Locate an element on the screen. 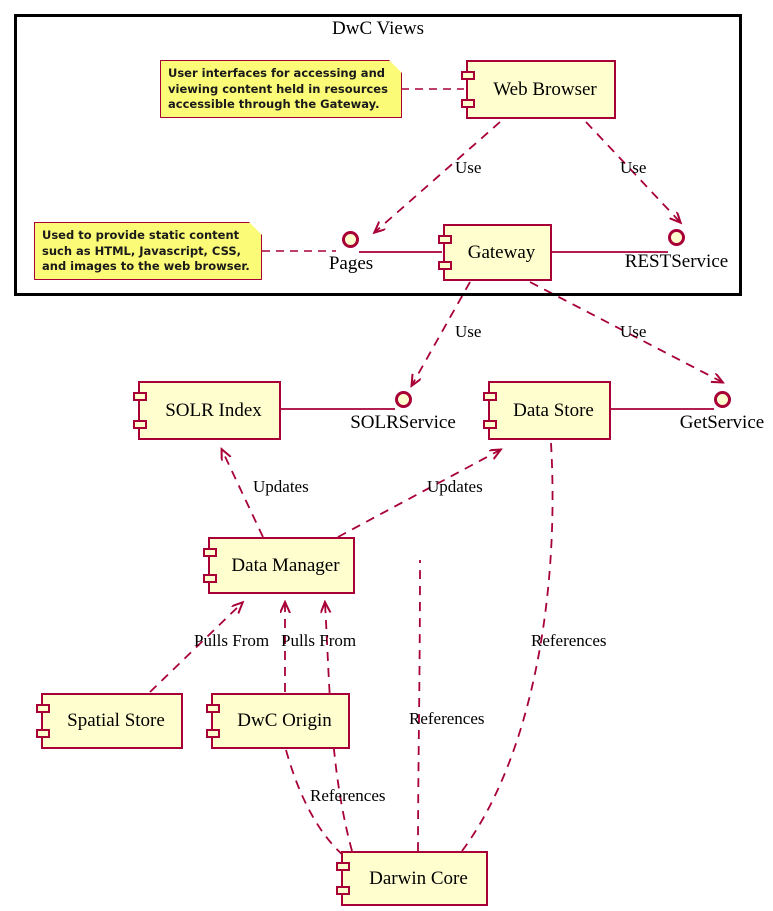 The height and width of the screenshot is (911, 773). component-label: SOLR Index is located at coordinates (213, 410).